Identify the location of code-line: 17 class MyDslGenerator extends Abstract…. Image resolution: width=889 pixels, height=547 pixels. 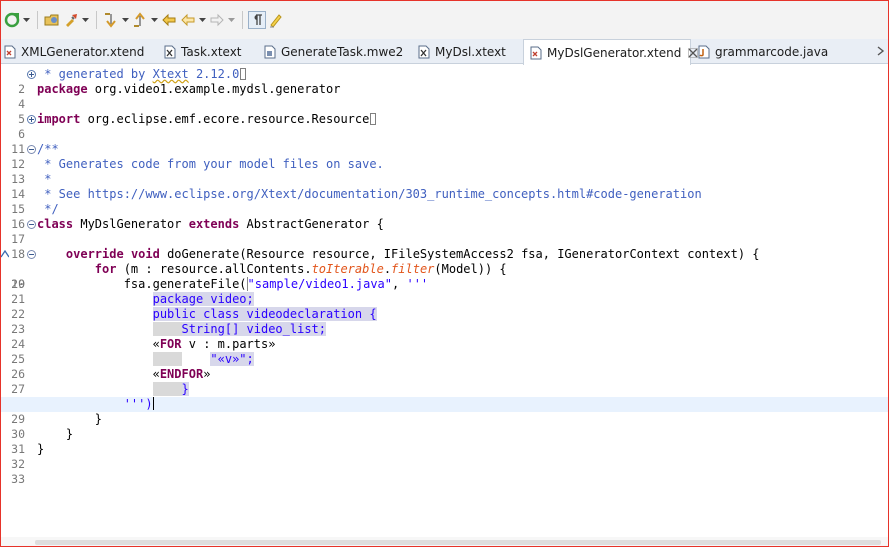
(444, 231).